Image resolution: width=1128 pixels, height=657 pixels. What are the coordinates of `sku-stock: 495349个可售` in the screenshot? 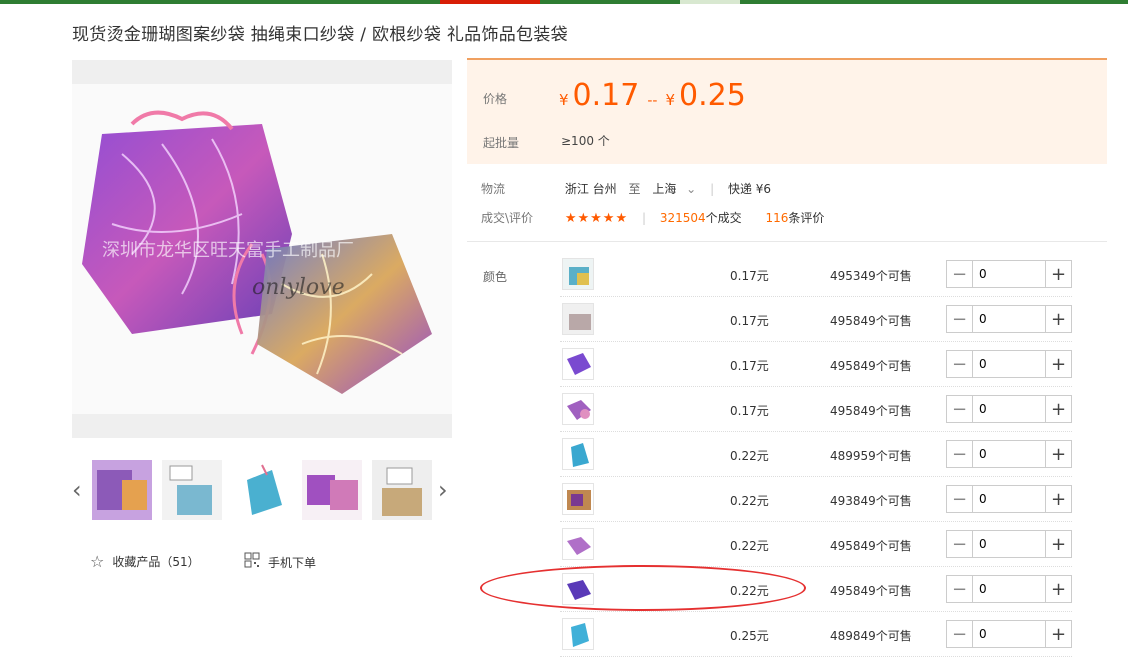 It's located at (871, 276).